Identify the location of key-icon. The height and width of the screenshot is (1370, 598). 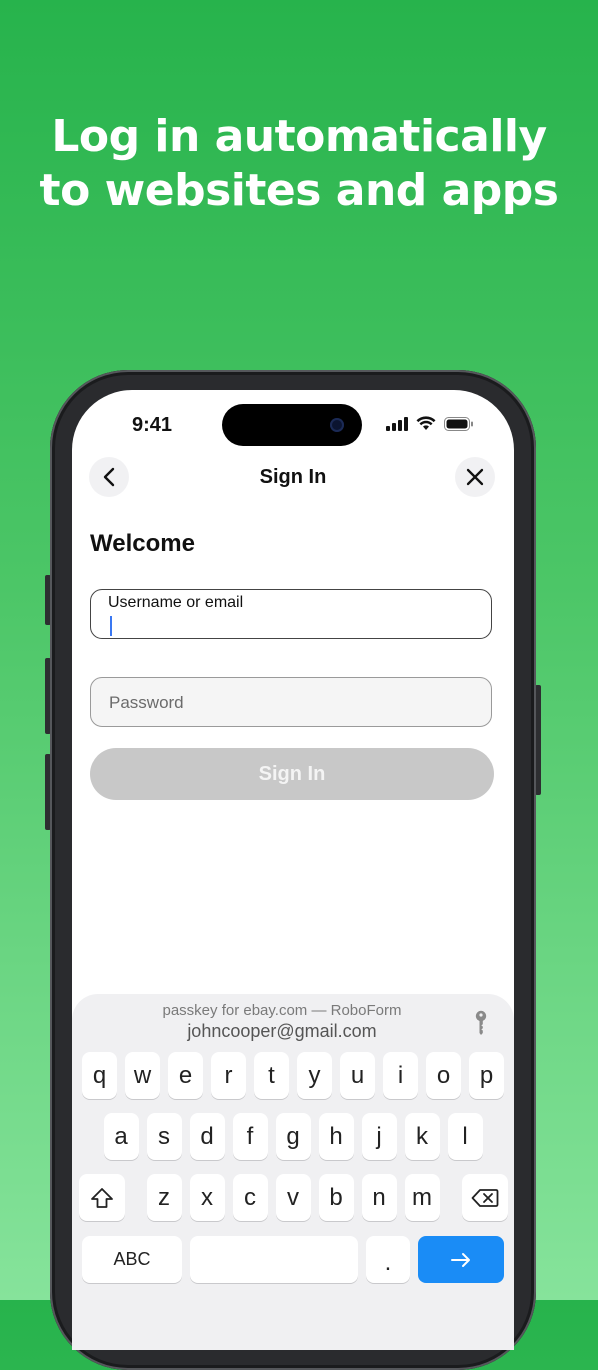
(481, 1023).